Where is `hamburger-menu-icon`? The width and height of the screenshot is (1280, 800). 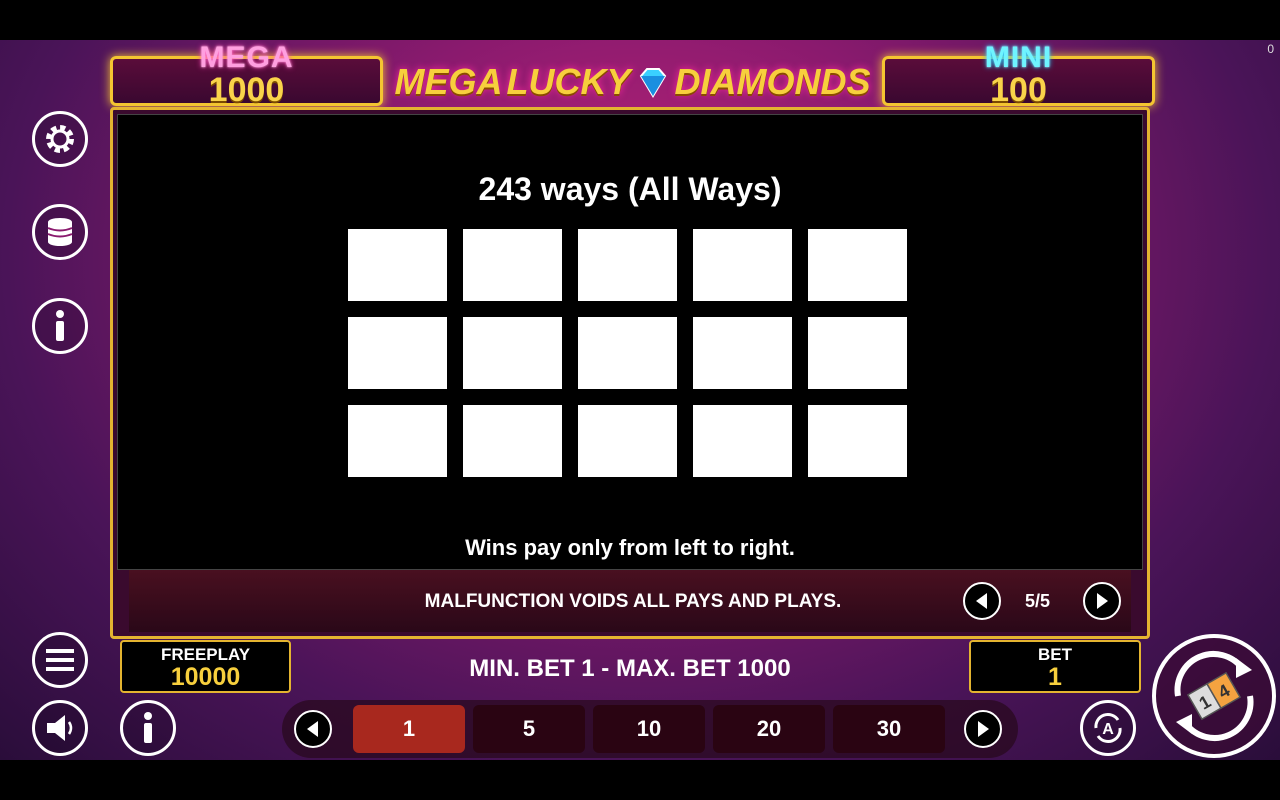 hamburger-menu-icon is located at coordinates (60, 660).